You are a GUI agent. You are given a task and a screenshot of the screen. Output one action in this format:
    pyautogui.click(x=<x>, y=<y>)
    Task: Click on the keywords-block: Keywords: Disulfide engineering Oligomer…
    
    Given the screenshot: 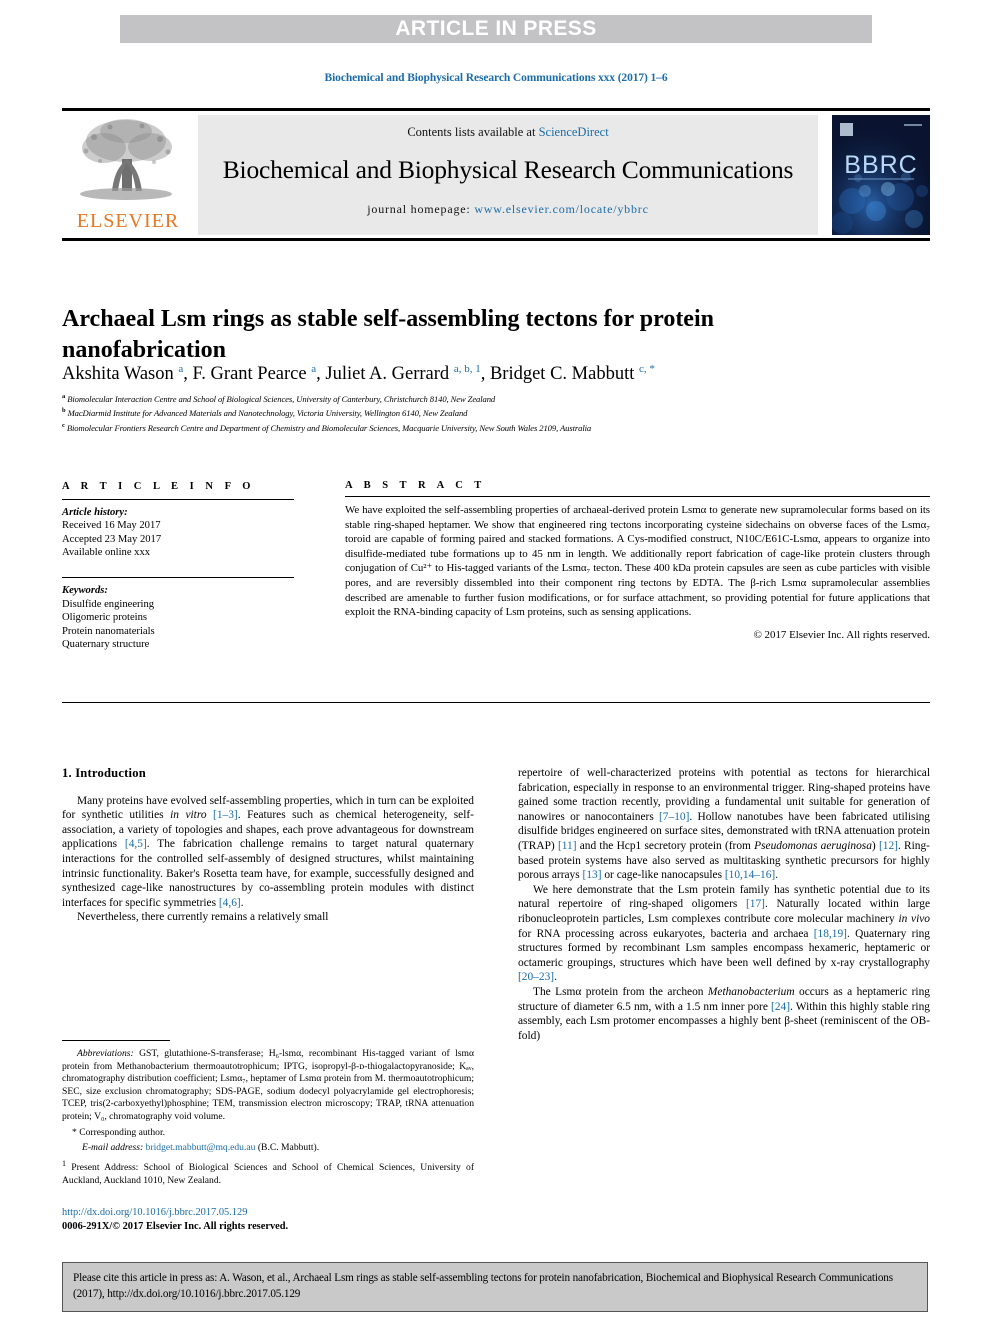 What is the action you would take?
    pyautogui.click(x=178, y=614)
    